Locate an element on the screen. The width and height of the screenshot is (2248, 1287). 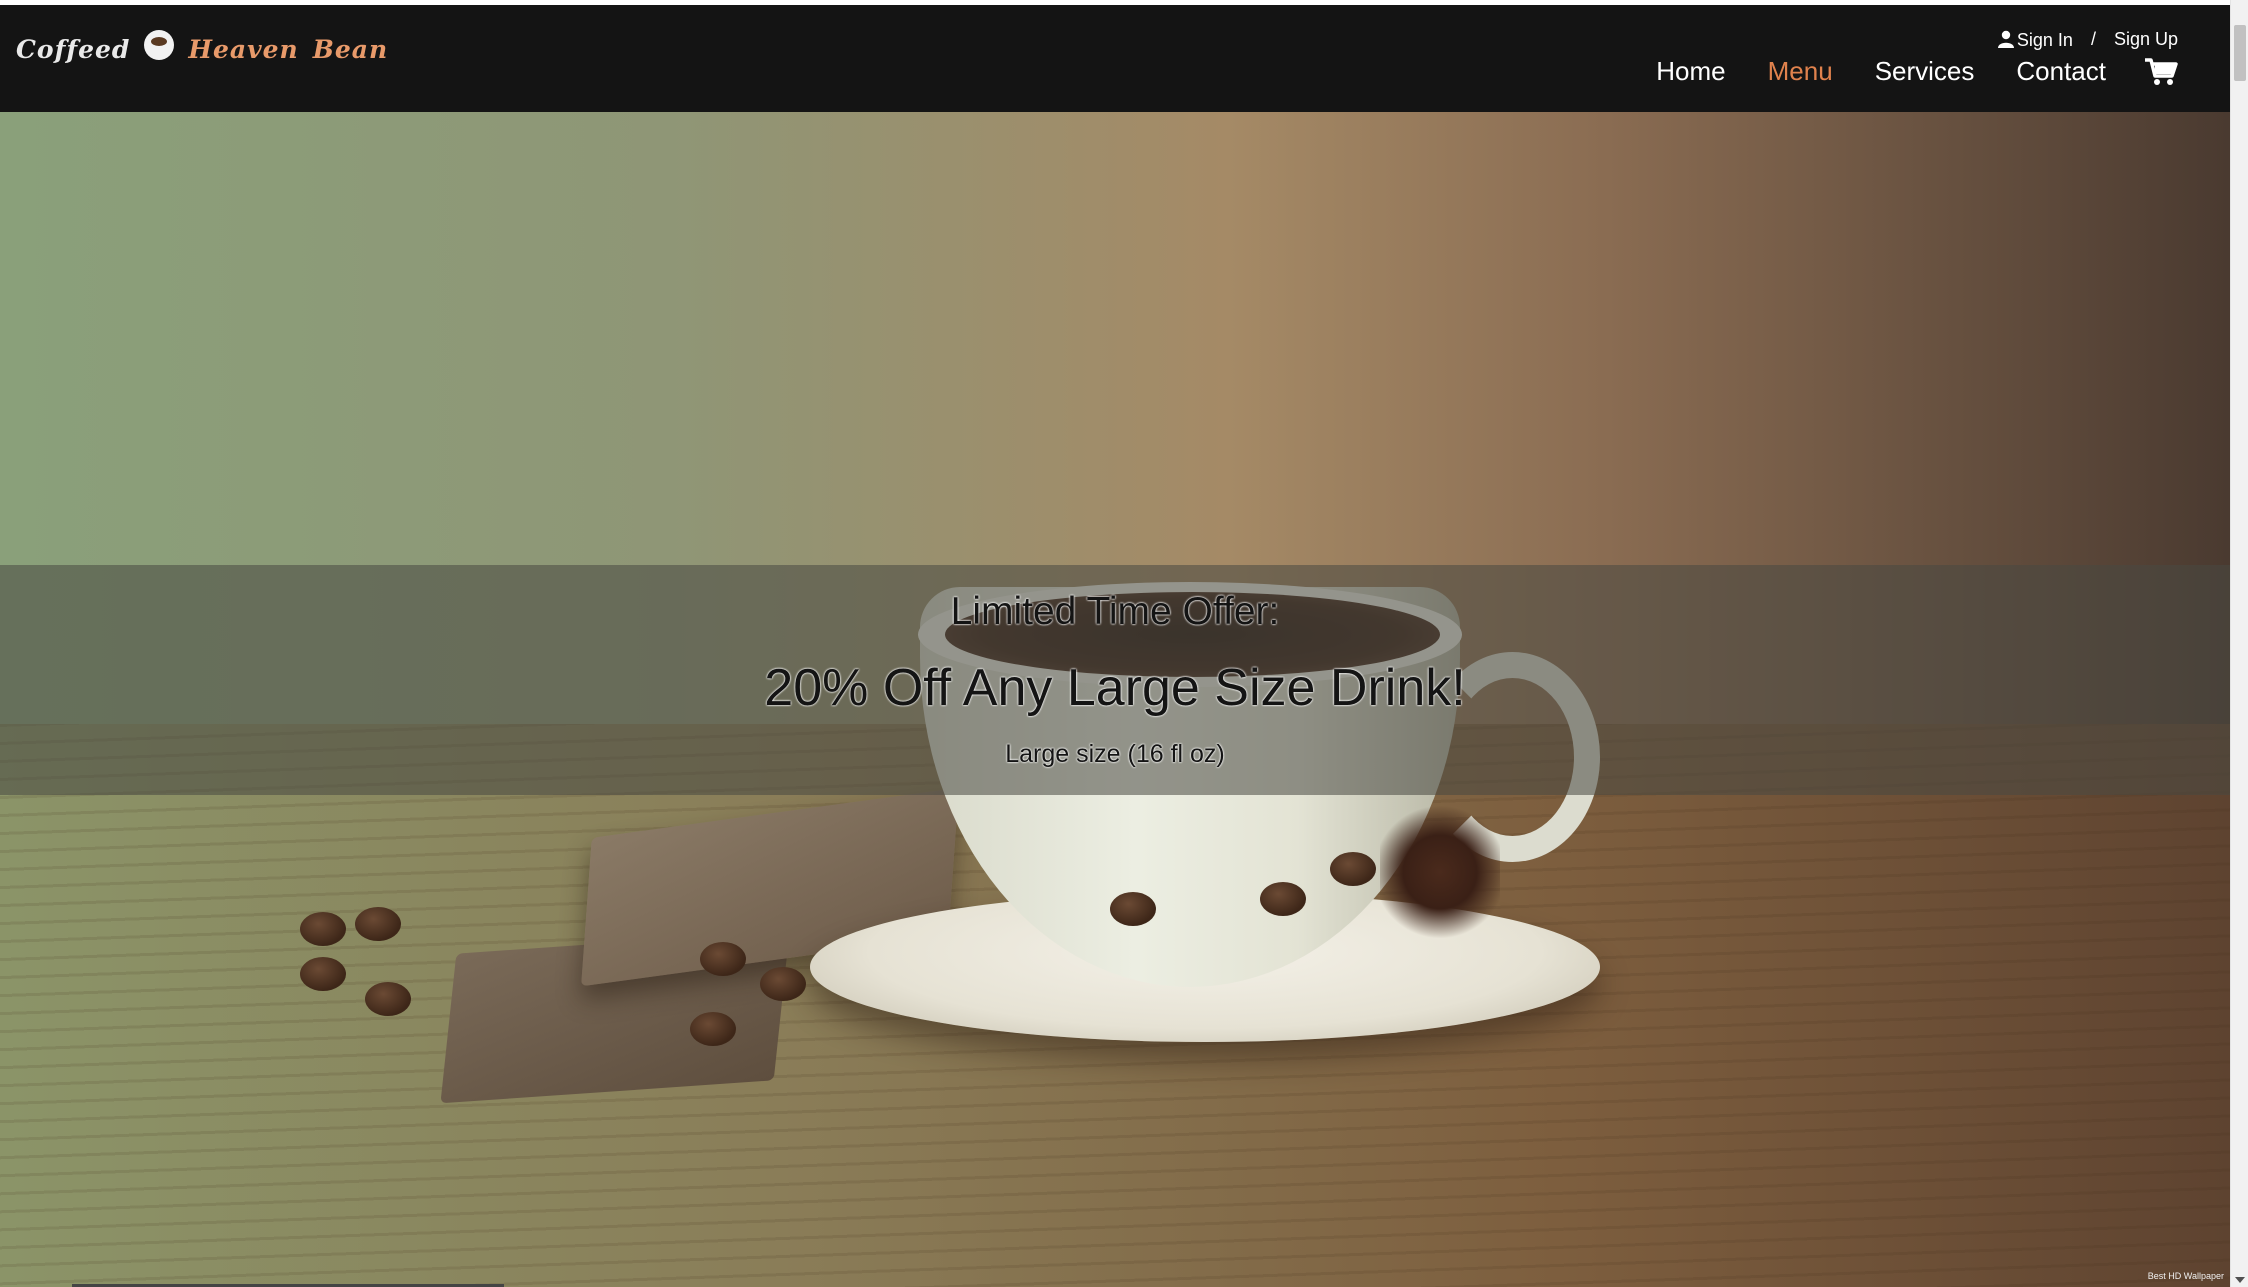
brand-word-3: Bean is located at coordinates (350, 49).